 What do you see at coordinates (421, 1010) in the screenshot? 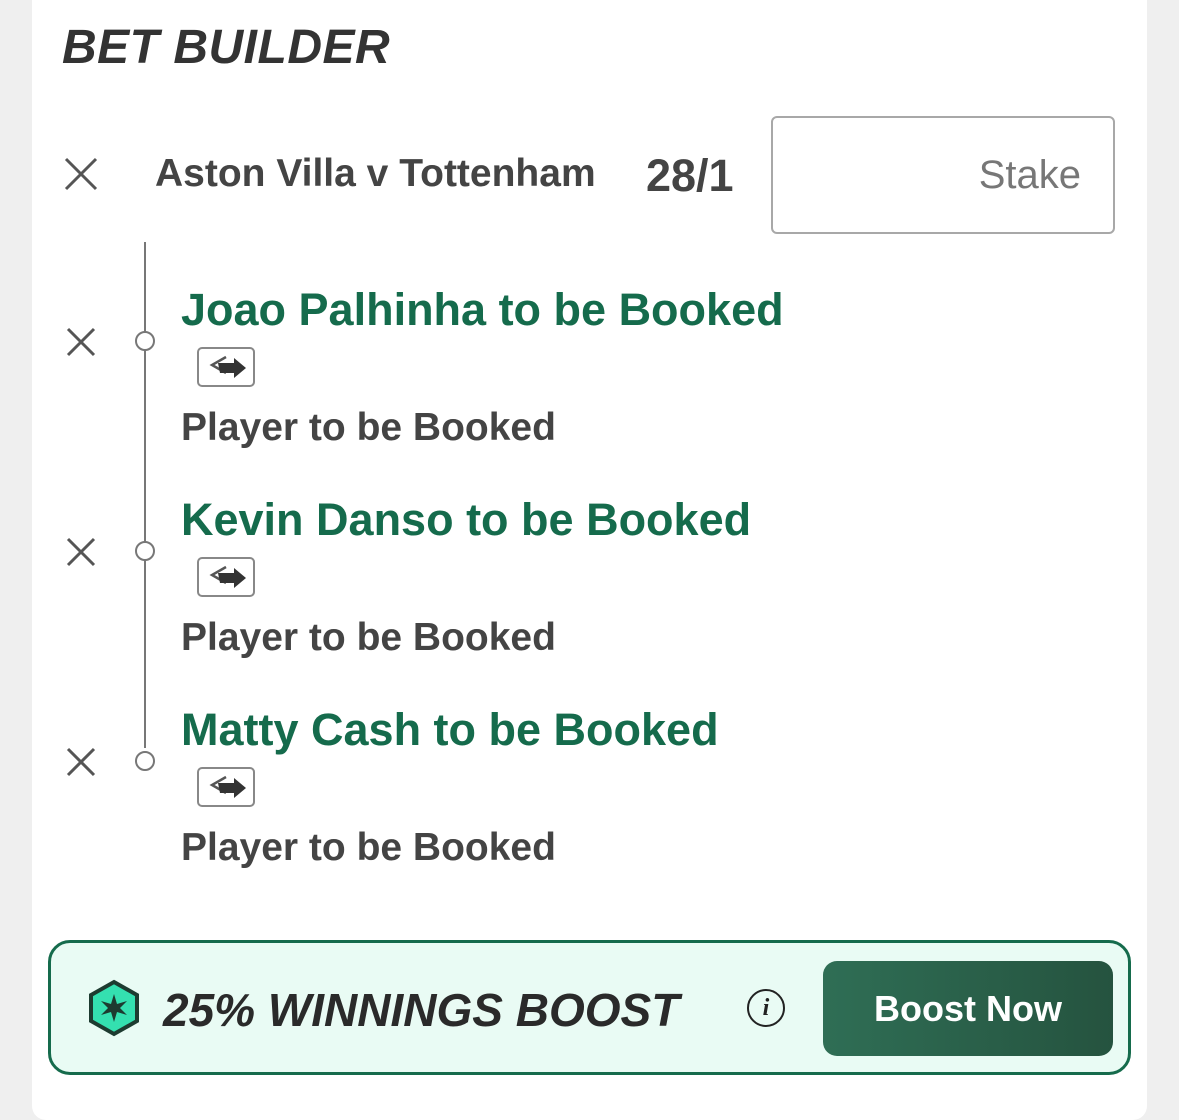
I see `boost-text: 25% WINNINGS BOOST` at bounding box center [421, 1010].